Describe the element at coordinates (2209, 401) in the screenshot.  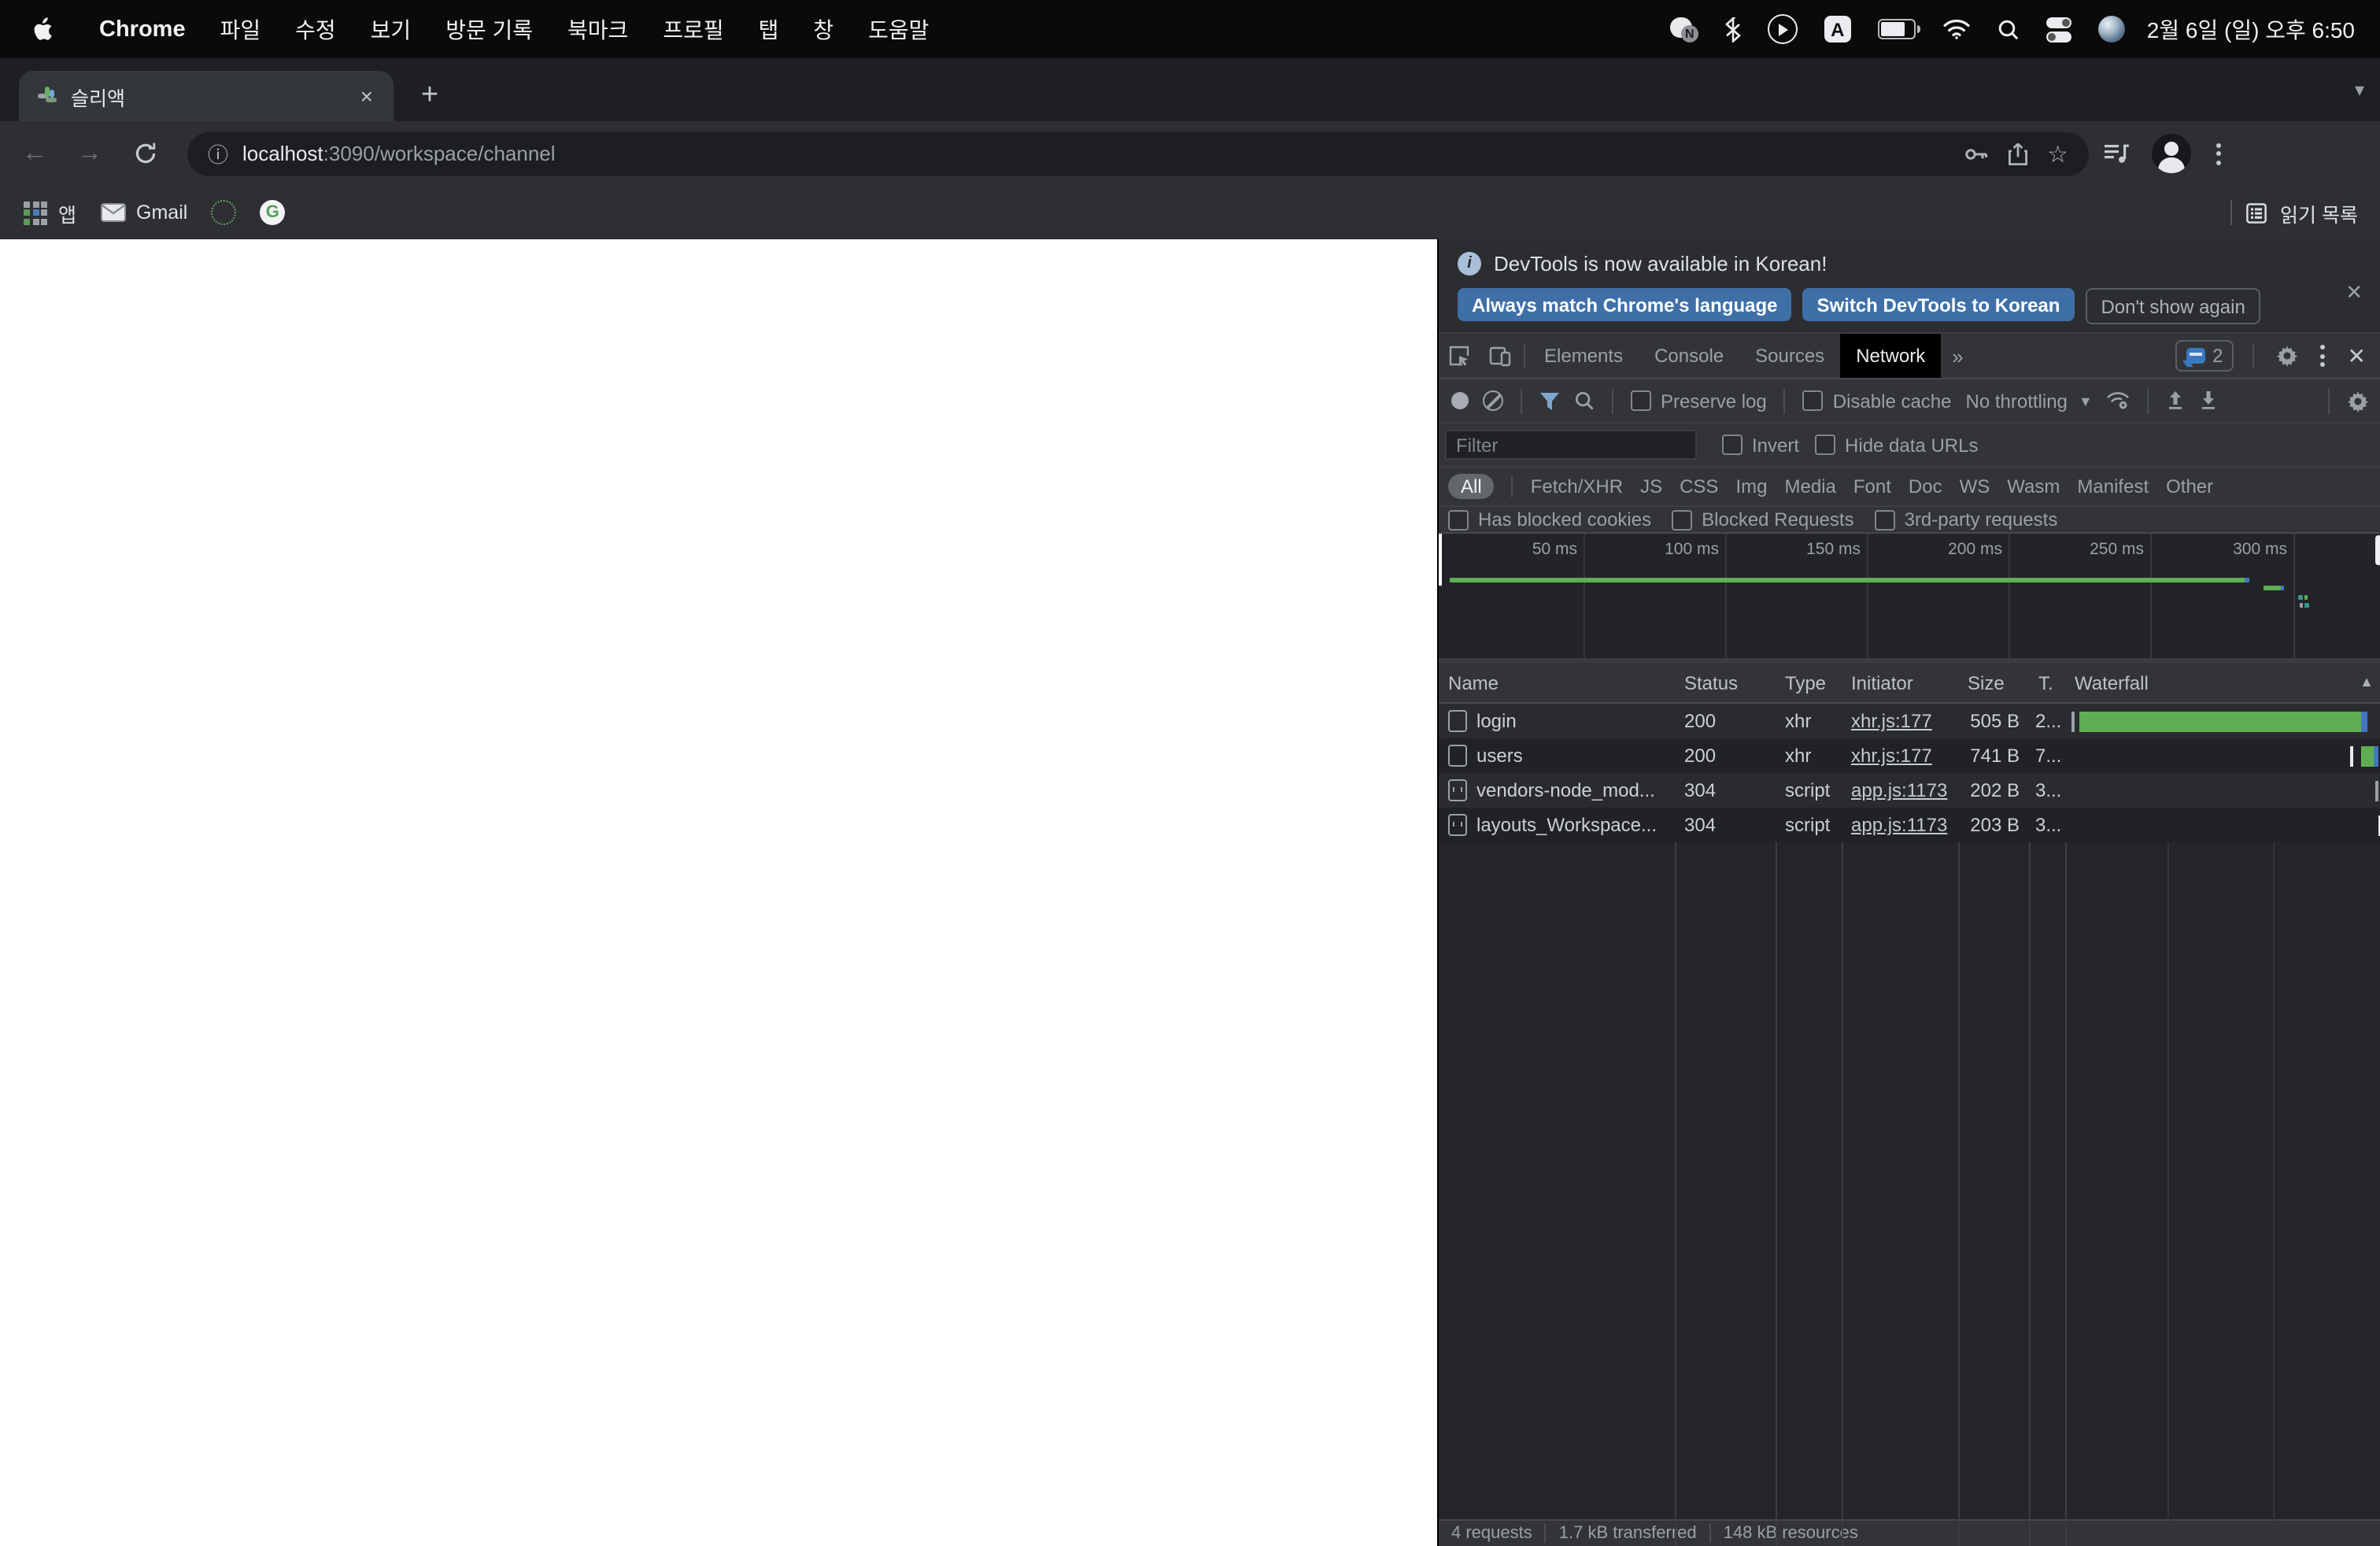
I see `export-har-icon` at that location.